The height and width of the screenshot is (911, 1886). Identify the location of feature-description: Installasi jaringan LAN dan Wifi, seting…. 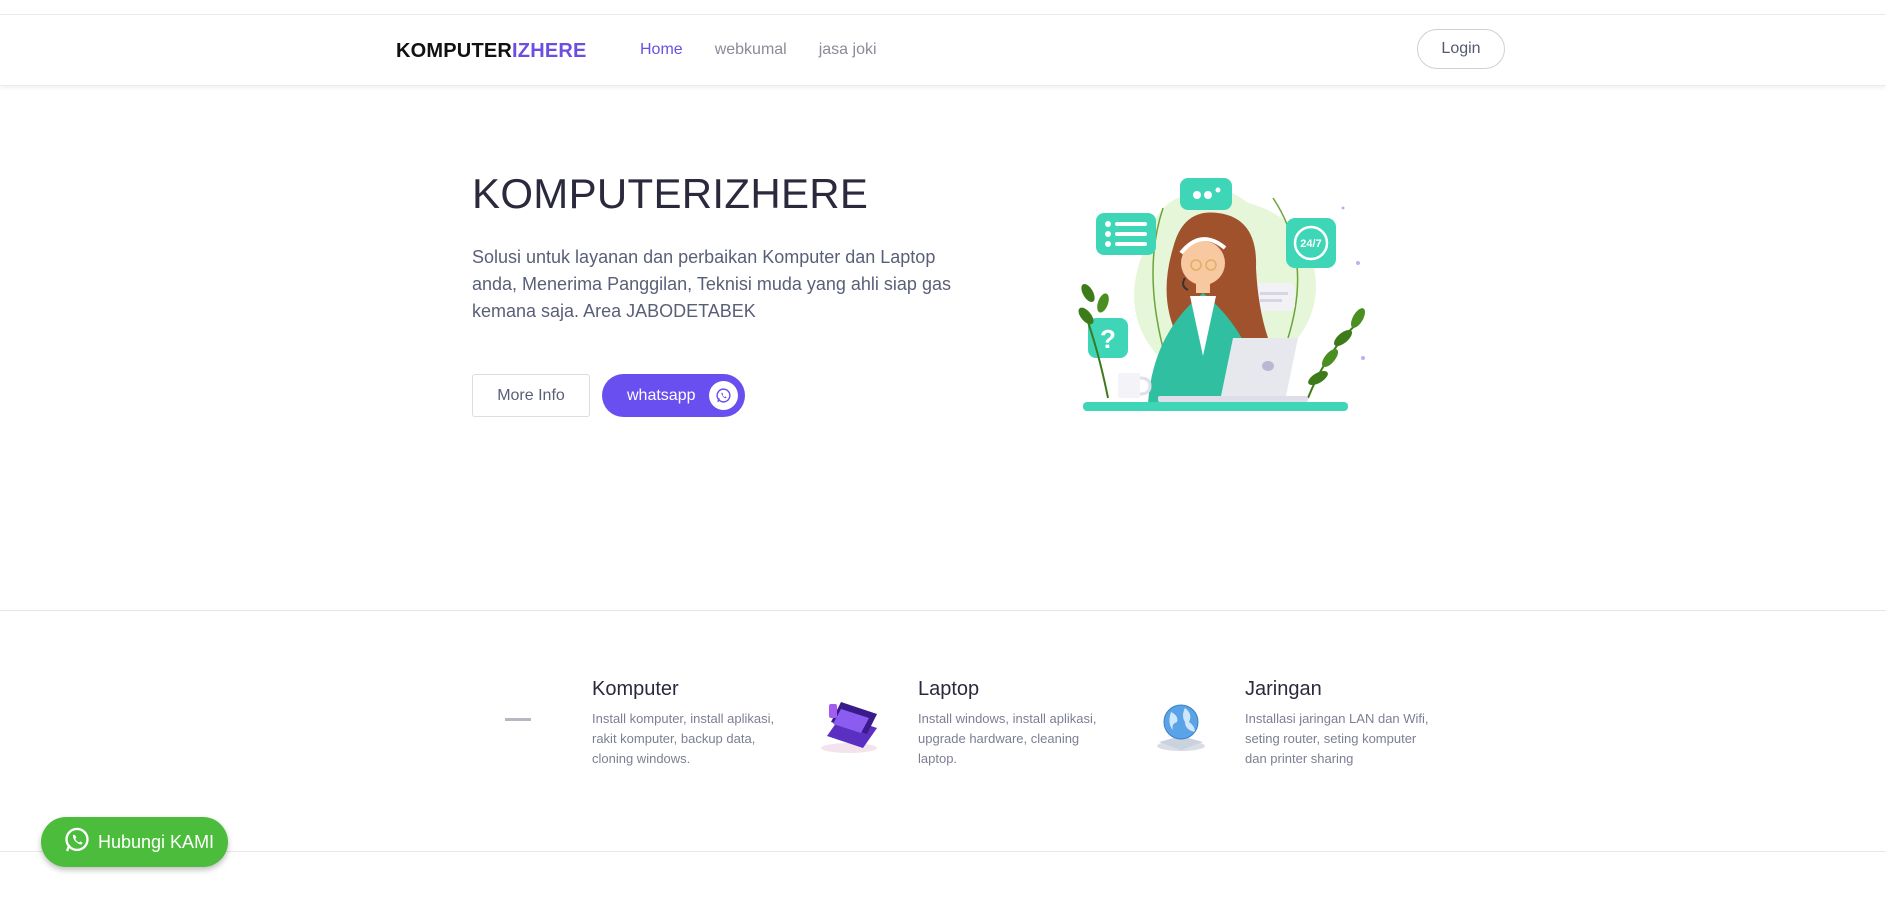
(1337, 738).